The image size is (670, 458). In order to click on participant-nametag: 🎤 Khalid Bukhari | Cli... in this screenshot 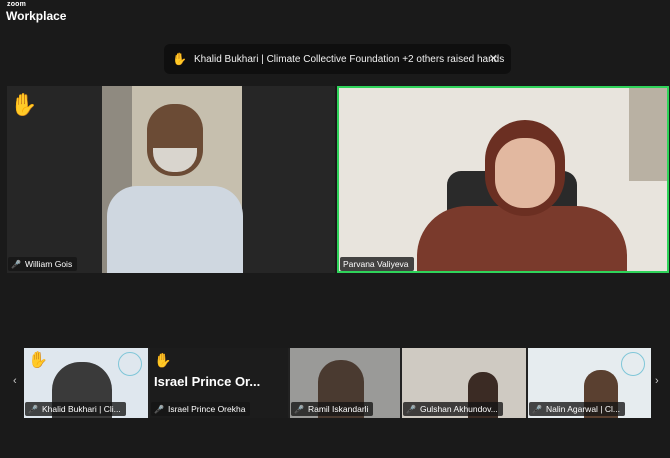, I will do `click(75, 409)`.